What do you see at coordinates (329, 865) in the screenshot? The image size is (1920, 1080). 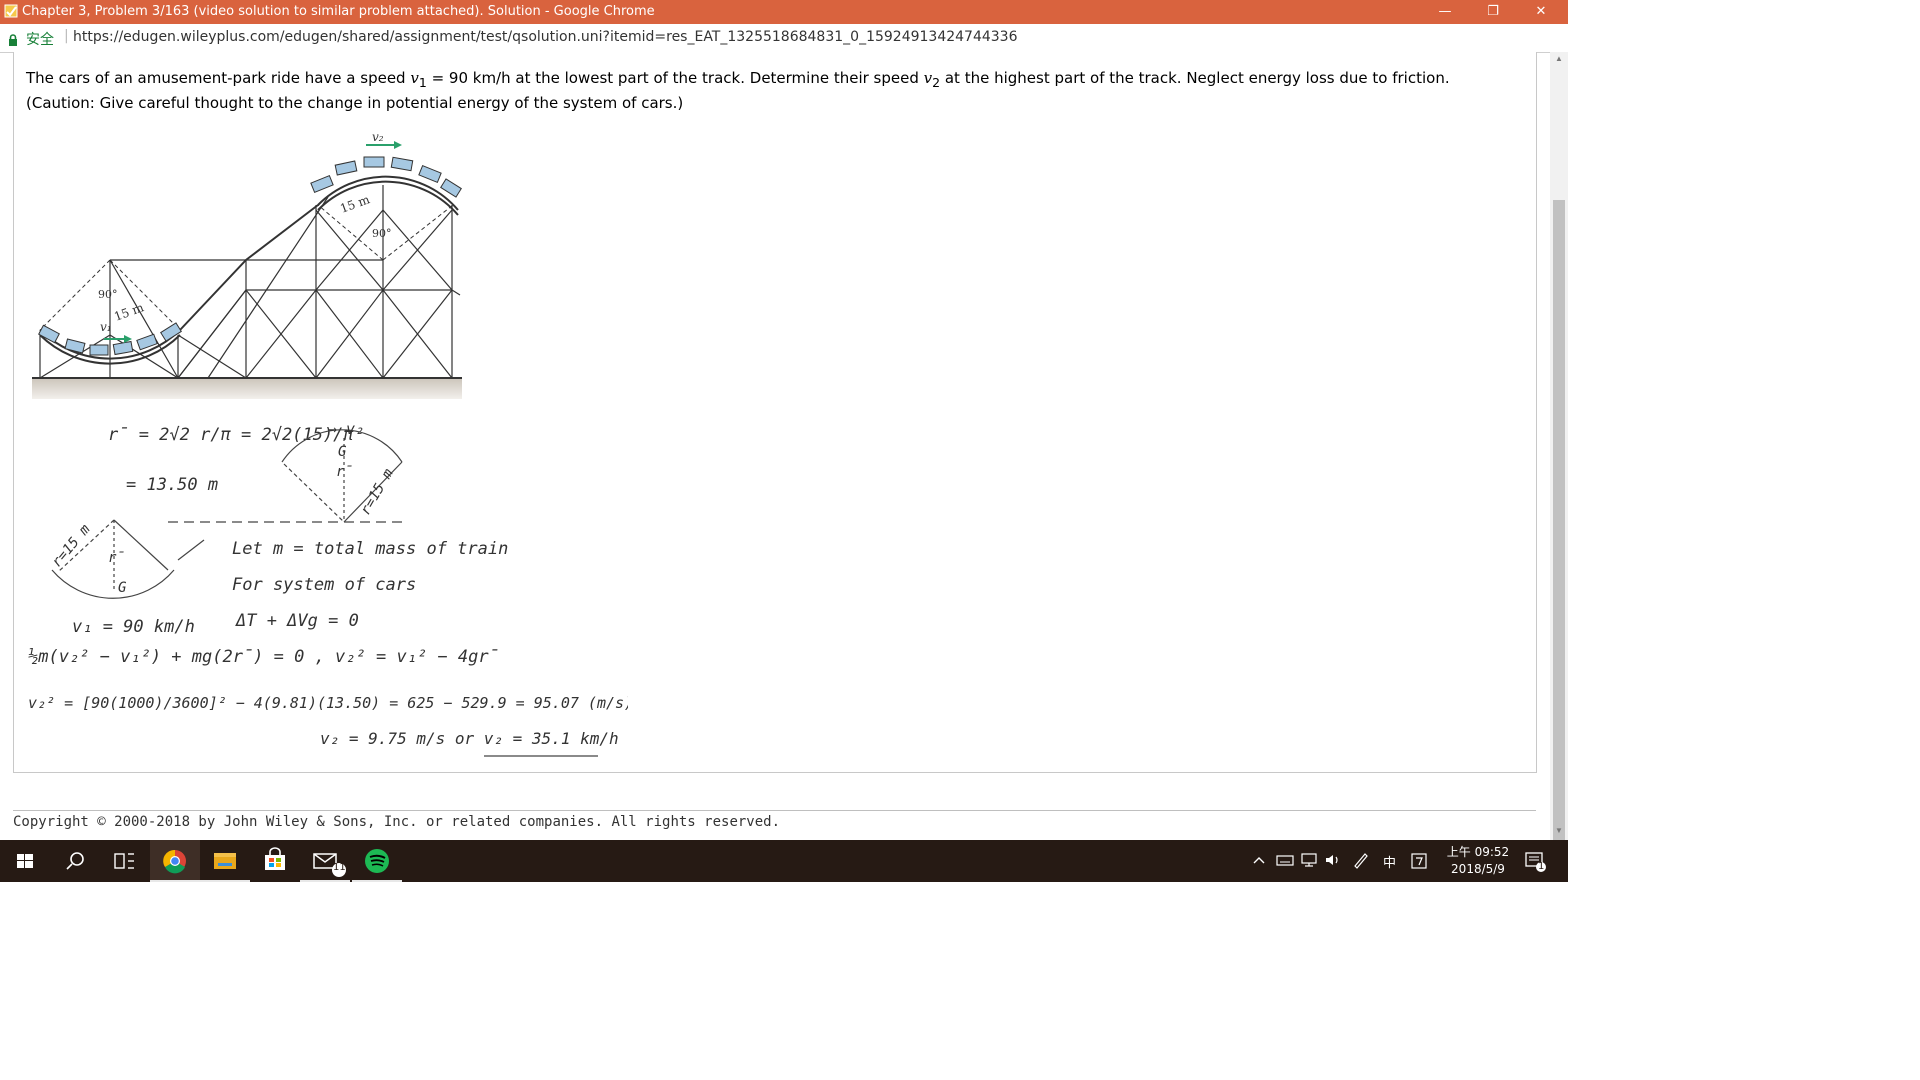 I see `mail-icon` at bounding box center [329, 865].